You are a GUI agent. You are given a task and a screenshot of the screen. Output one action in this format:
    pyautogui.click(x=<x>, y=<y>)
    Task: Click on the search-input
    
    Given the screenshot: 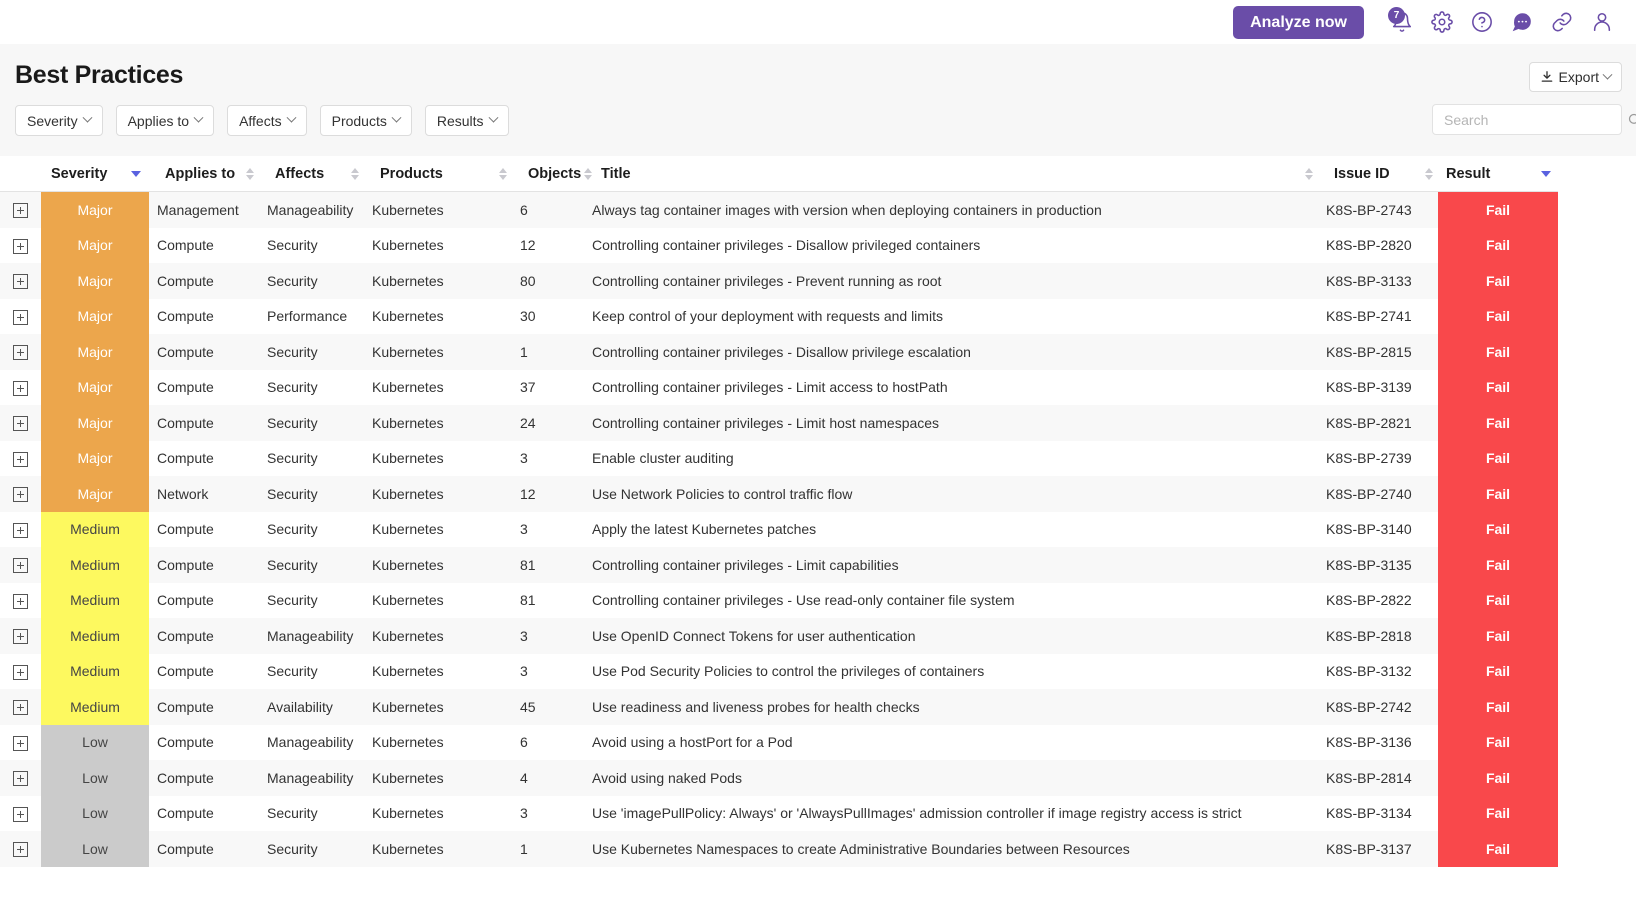 What is the action you would take?
    pyautogui.click(x=1534, y=119)
    